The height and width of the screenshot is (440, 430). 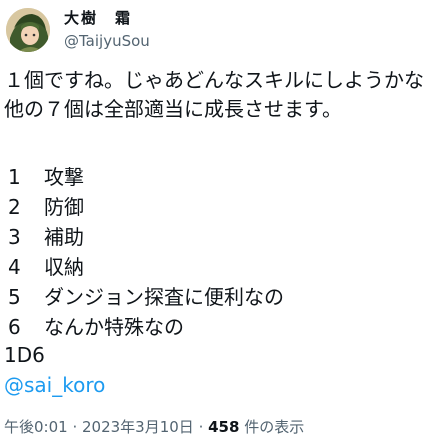 I want to click on views-count: 458, so click(x=224, y=427).